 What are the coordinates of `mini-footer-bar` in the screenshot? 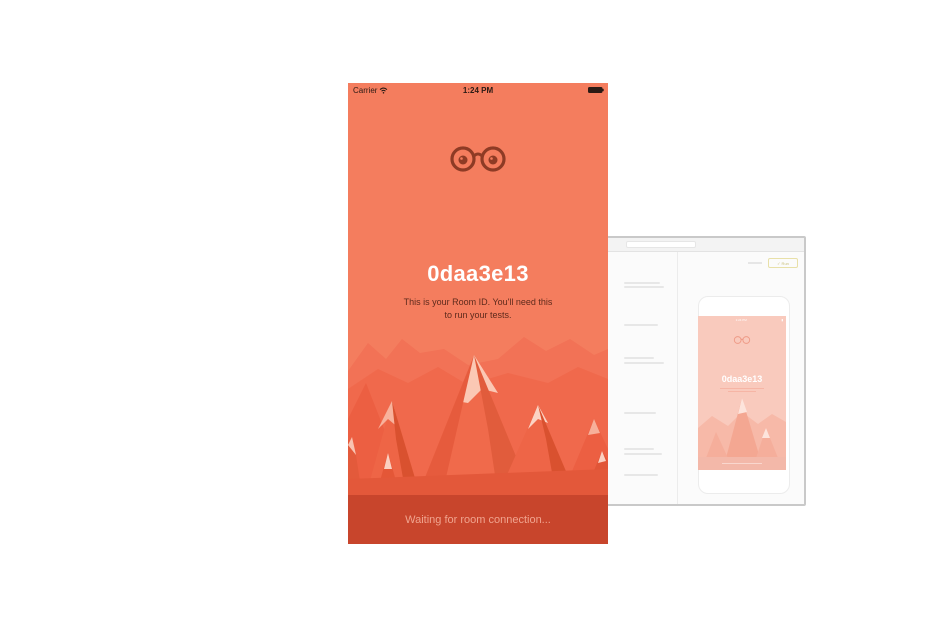 It's located at (742, 463).